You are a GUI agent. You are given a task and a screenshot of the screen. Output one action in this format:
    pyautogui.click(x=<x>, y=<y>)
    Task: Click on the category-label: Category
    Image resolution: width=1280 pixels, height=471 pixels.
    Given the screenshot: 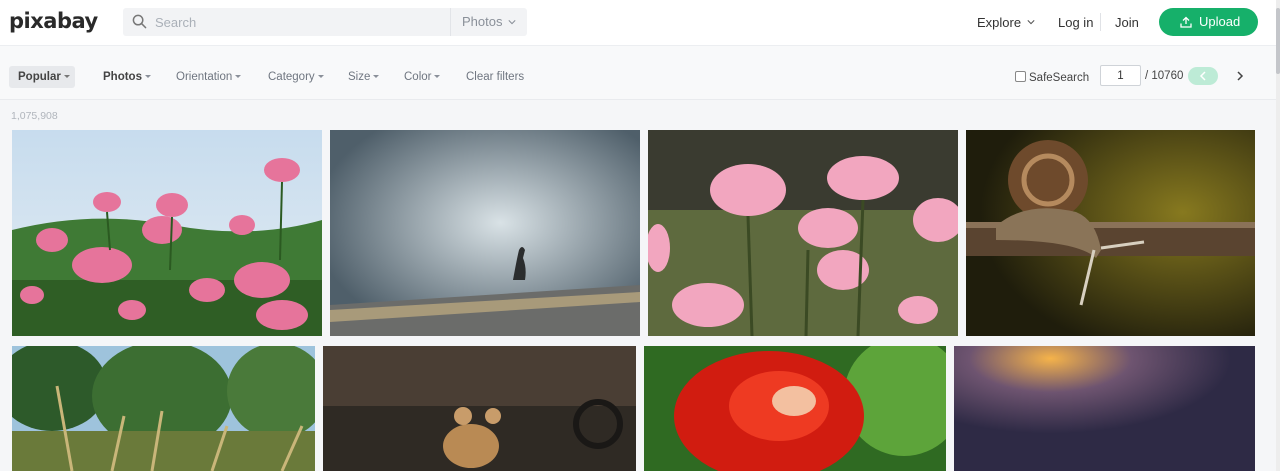 What is the action you would take?
    pyautogui.click(x=291, y=77)
    